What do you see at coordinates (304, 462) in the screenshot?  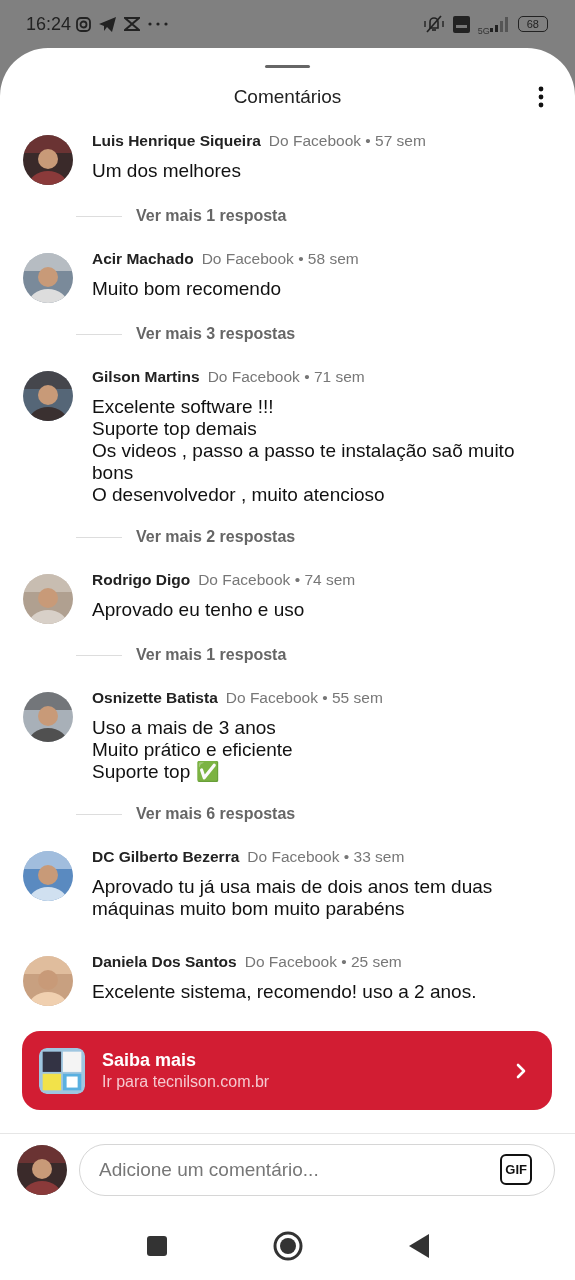 I see `comment-text: Os videos , passo a passo te instalação saõ muito bons` at bounding box center [304, 462].